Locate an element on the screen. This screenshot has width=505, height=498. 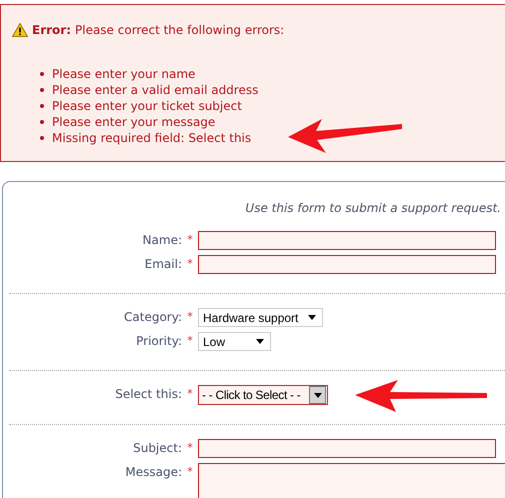
field-label: Subject: is located at coordinates (157, 448).